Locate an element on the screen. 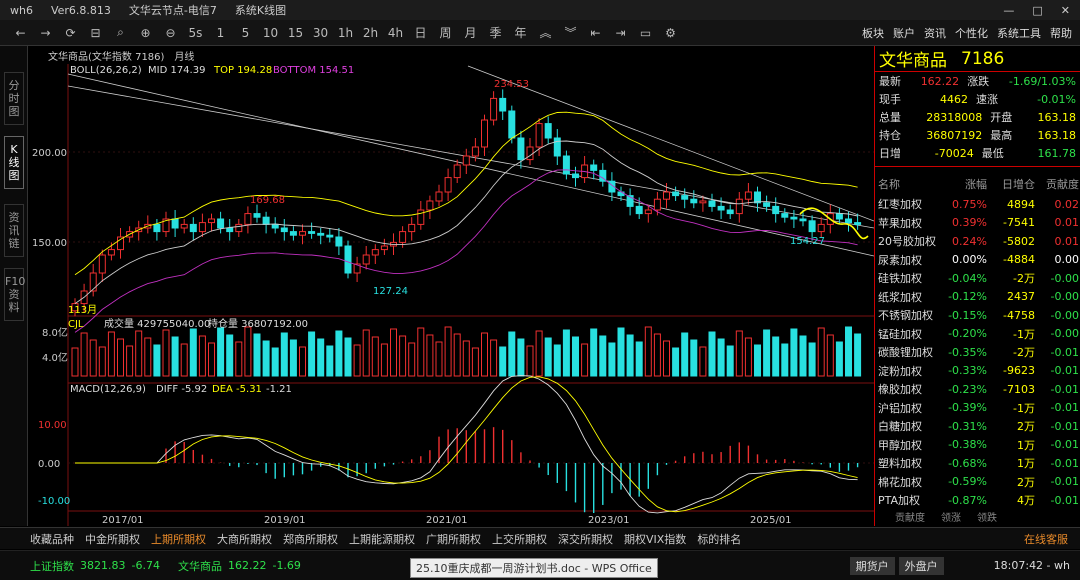 The width and height of the screenshot is (1080, 580). list-item: 橡胶加权 -0.23% -7103 -0.01 is located at coordinates (977, 389).